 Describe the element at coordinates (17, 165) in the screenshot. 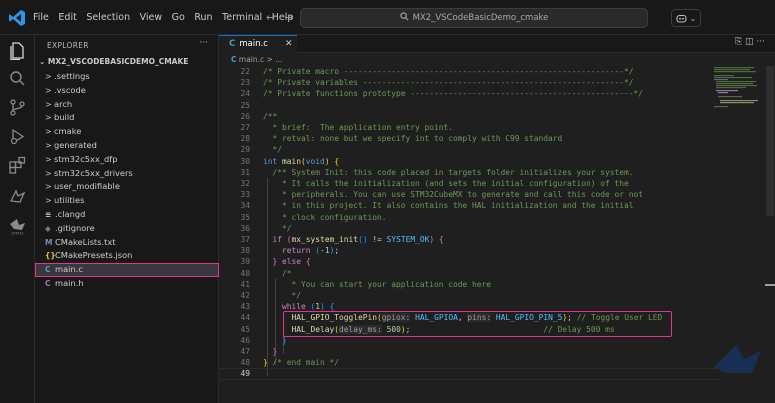

I see `extensions-icon` at that location.